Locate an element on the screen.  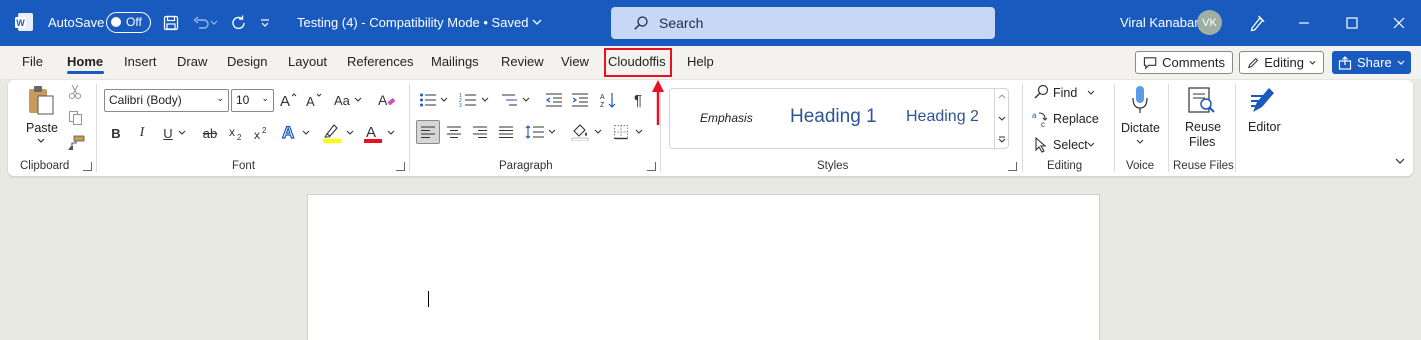
undo-dropdown-icon is located at coordinates (214, 23).